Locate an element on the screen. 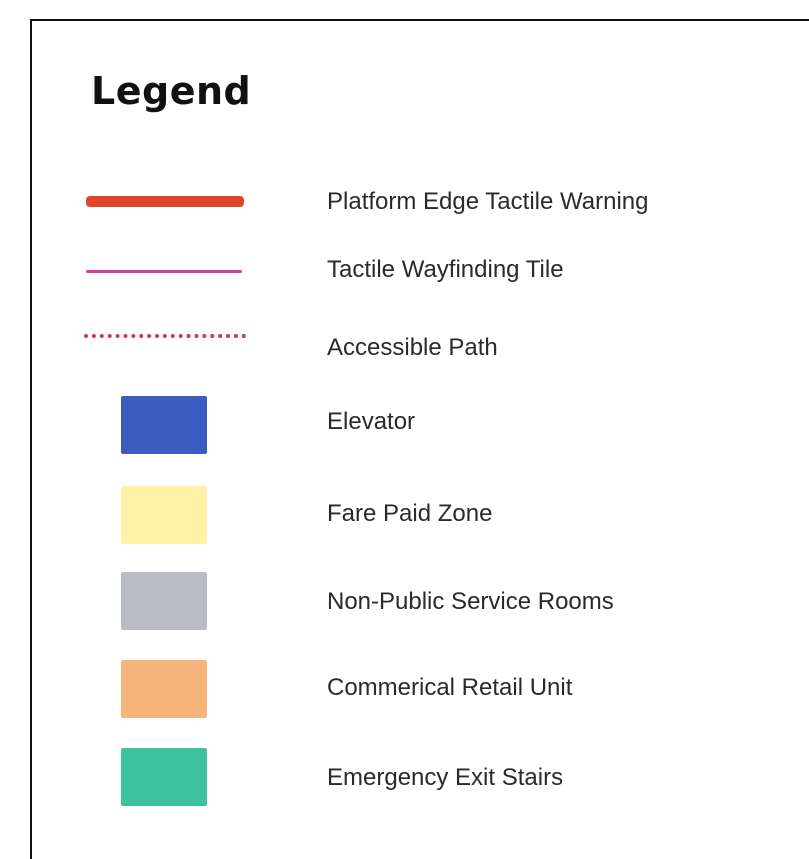 The image size is (809, 859). legend-item-label: Non-Public Service Rooms is located at coordinates (470, 601).